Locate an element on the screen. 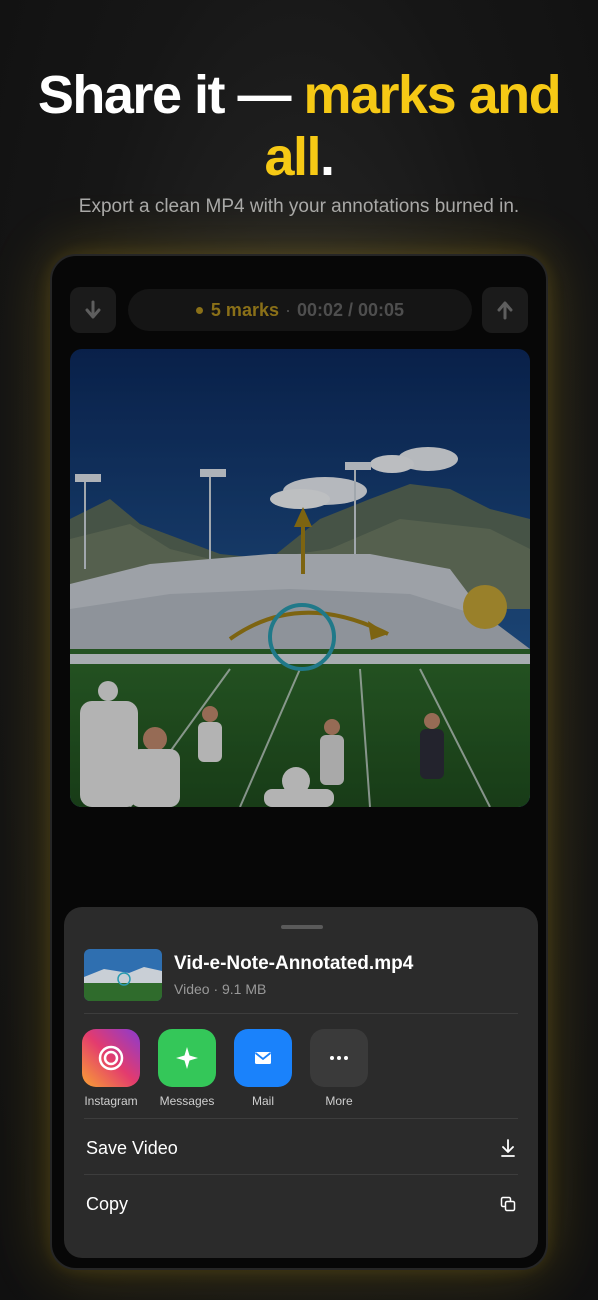 This screenshot has height=1300, width=598. headline: Share it — marks and all. is located at coordinates (299, 126).